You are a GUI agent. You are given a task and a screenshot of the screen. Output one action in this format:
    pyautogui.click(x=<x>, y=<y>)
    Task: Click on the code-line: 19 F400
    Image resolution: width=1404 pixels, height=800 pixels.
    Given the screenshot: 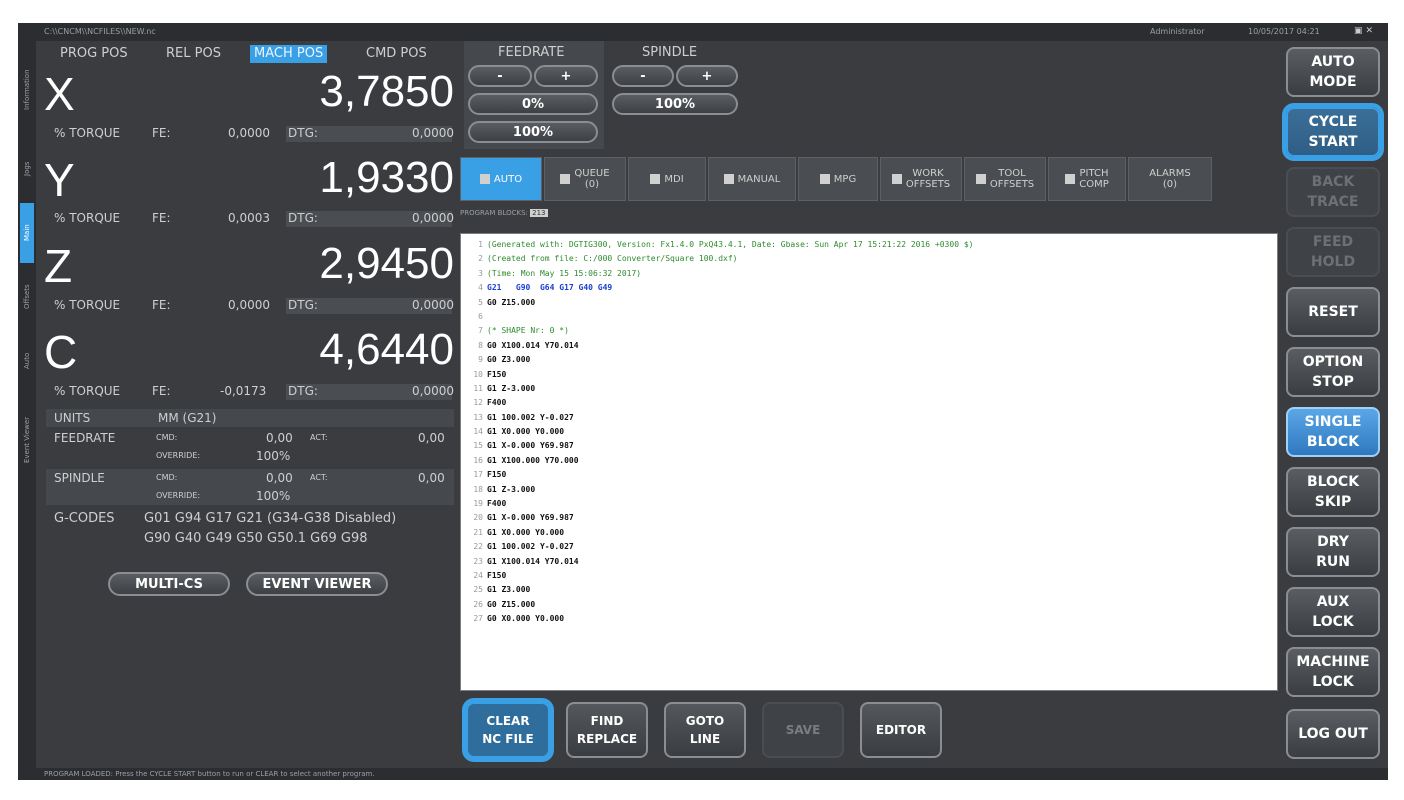 What is the action you would take?
    pyautogui.click(x=870, y=504)
    